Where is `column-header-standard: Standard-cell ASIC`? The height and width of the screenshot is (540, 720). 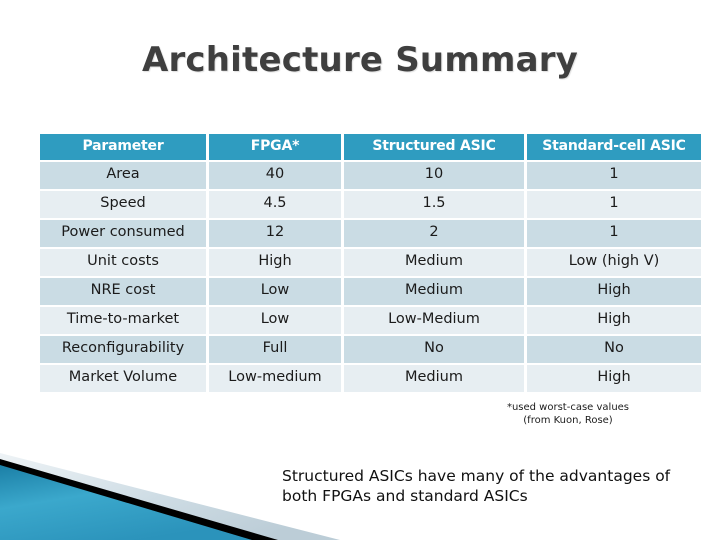
column-header-standard: Standard-cell ASIC is located at coordinates (614, 147).